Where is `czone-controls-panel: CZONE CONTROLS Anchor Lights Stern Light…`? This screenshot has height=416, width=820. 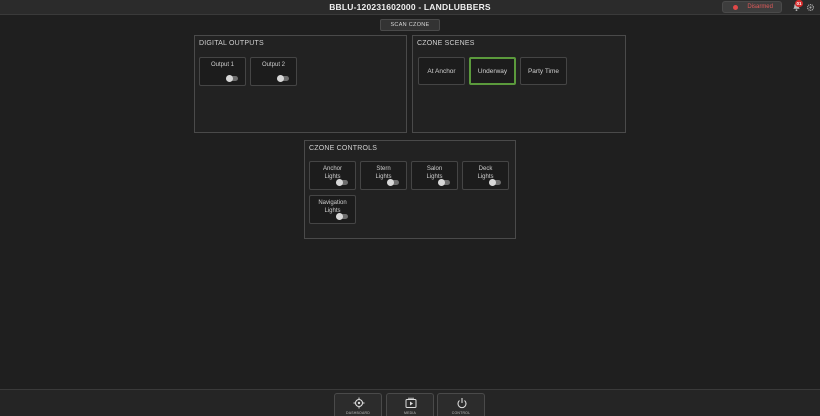 czone-controls-panel: CZONE CONTROLS Anchor Lights Stern Light… is located at coordinates (410, 189).